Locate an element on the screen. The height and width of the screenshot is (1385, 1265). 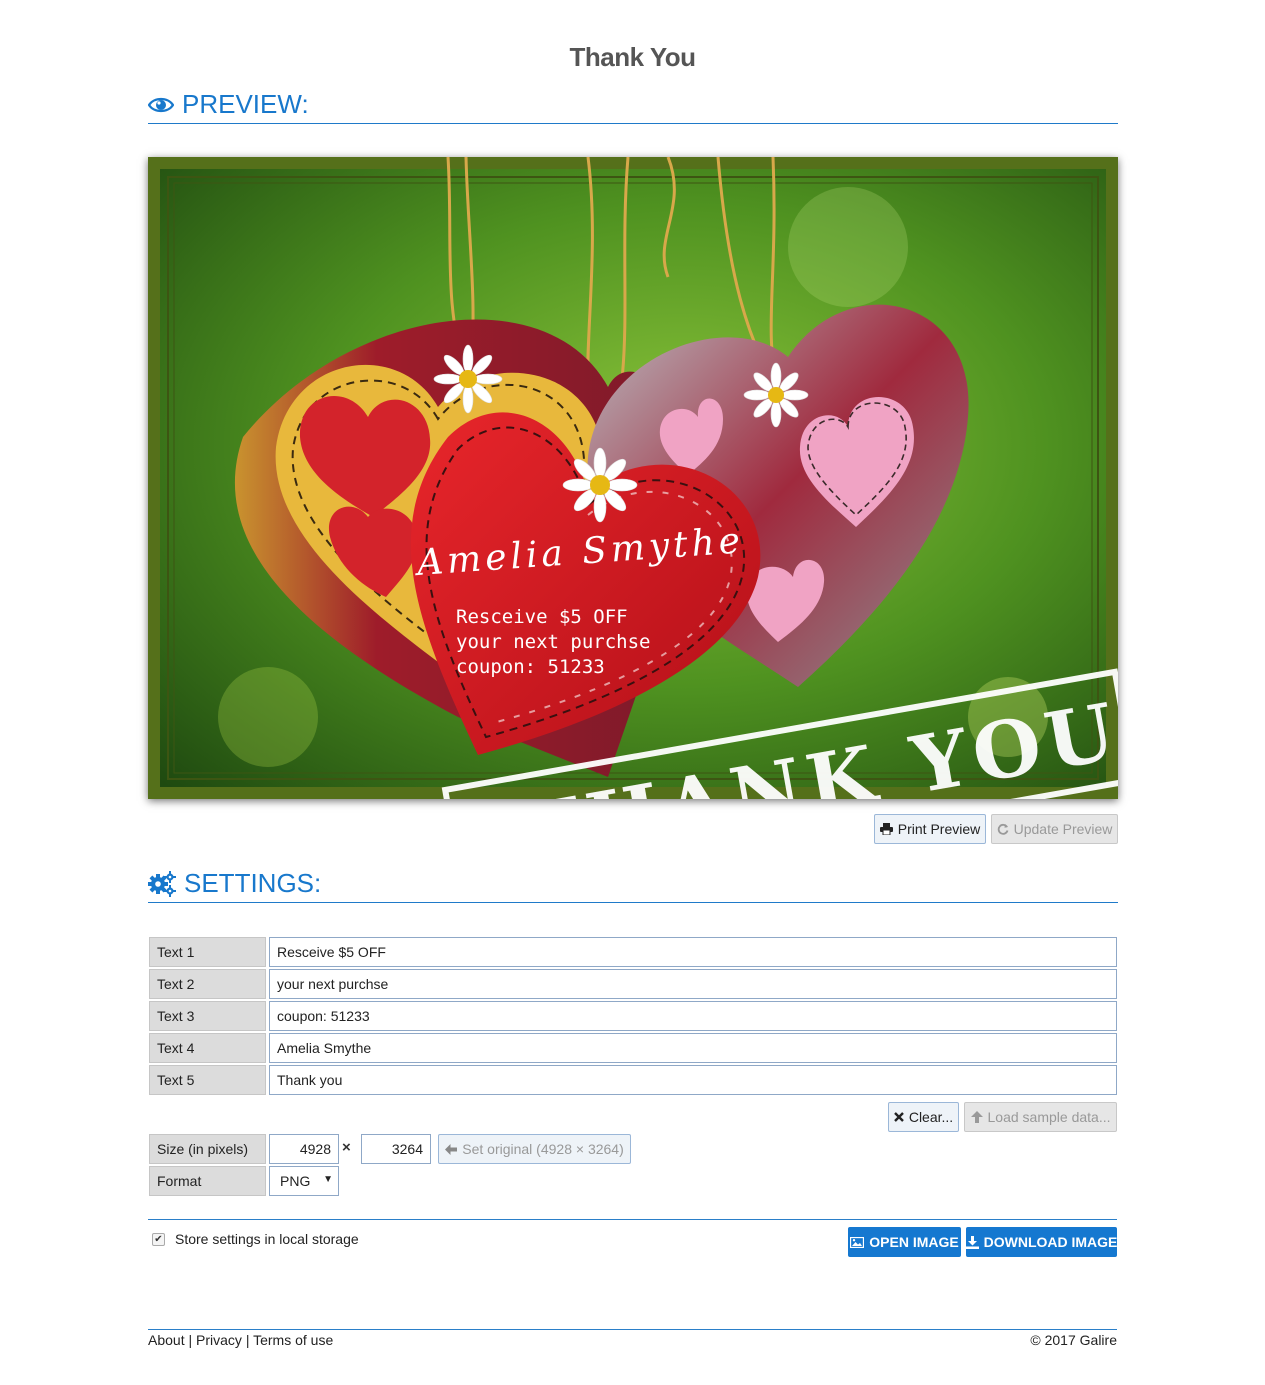
print-icon is located at coordinates (886, 829).